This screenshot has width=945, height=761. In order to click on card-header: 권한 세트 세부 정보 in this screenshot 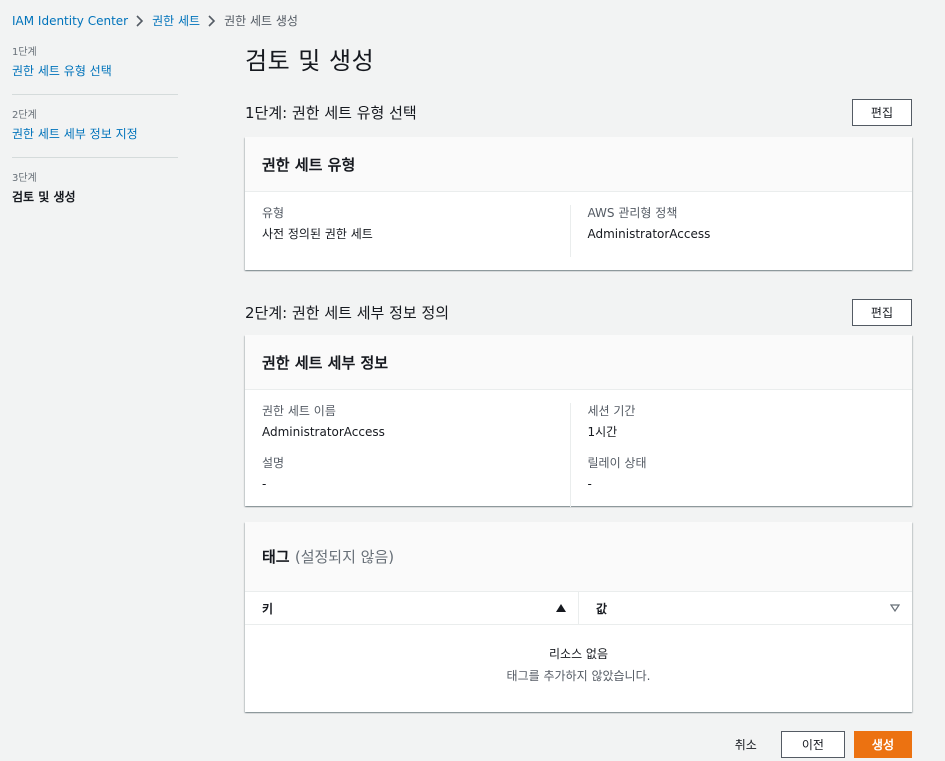, I will do `click(578, 362)`.